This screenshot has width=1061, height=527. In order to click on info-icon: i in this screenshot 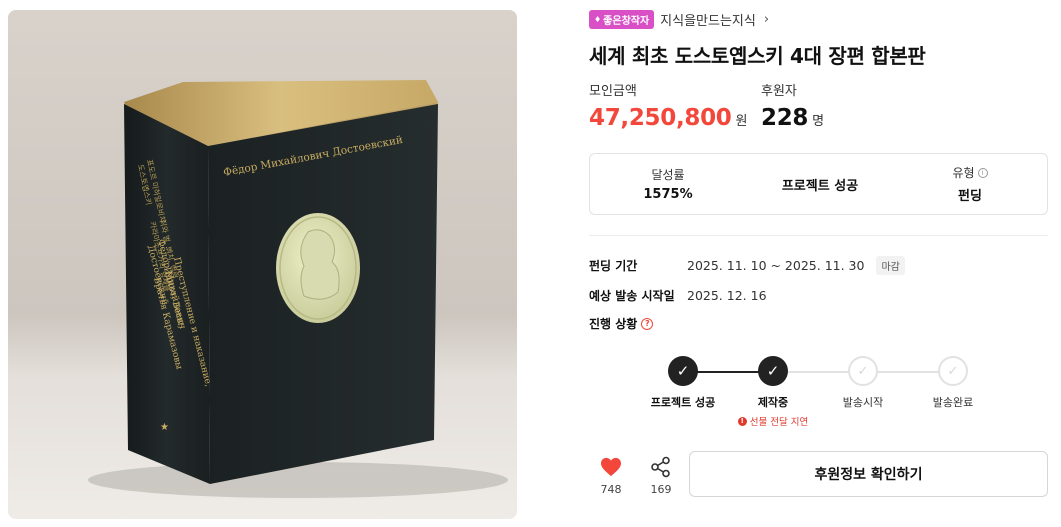, I will do `click(982, 172)`.